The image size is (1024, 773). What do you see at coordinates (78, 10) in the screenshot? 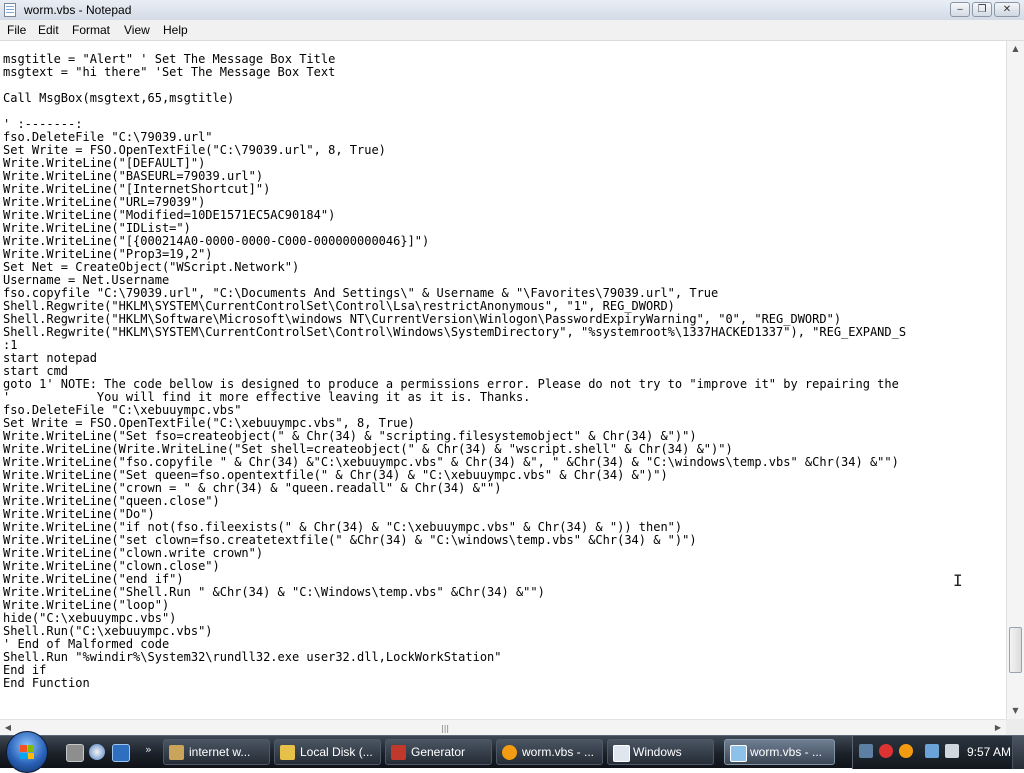
I see `window-title: worm.vbs - Notepad` at bounding box center [78, 10].